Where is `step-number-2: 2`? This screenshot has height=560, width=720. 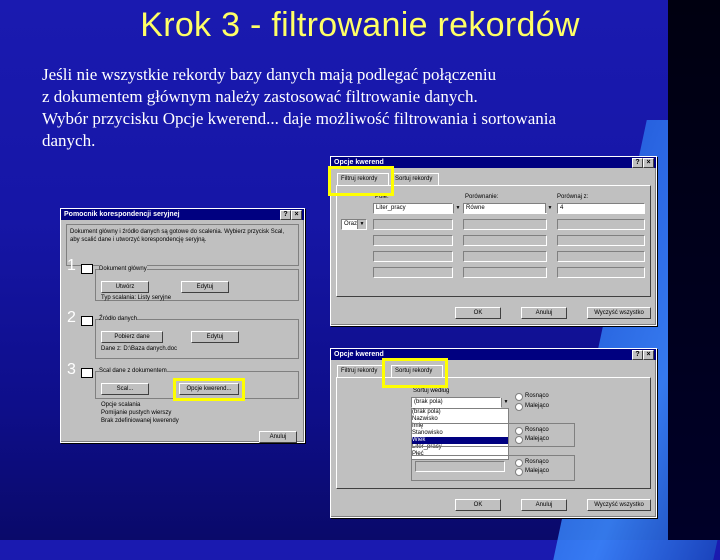
step-number-2: 2 is located at coordinates (71, 317).